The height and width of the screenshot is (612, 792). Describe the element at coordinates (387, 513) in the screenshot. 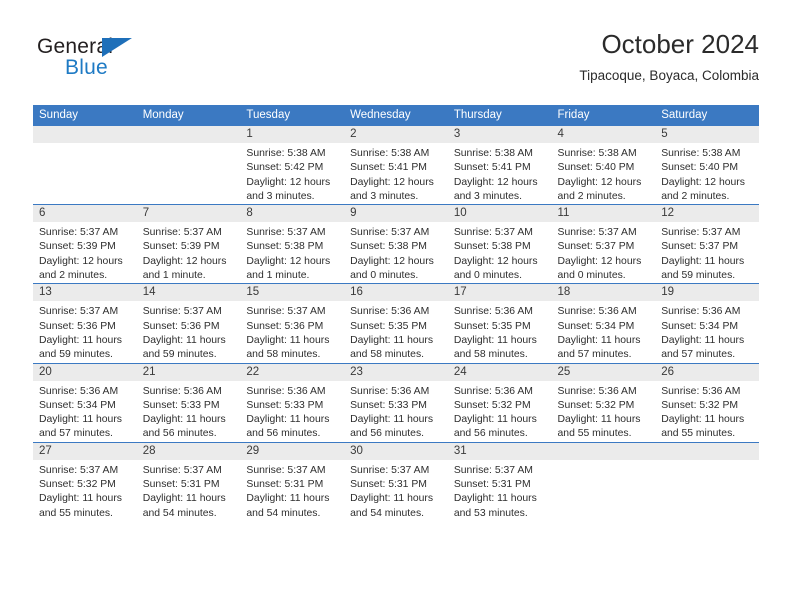

I see `daylight-duration-line2: and 54 minutes.` at that location.